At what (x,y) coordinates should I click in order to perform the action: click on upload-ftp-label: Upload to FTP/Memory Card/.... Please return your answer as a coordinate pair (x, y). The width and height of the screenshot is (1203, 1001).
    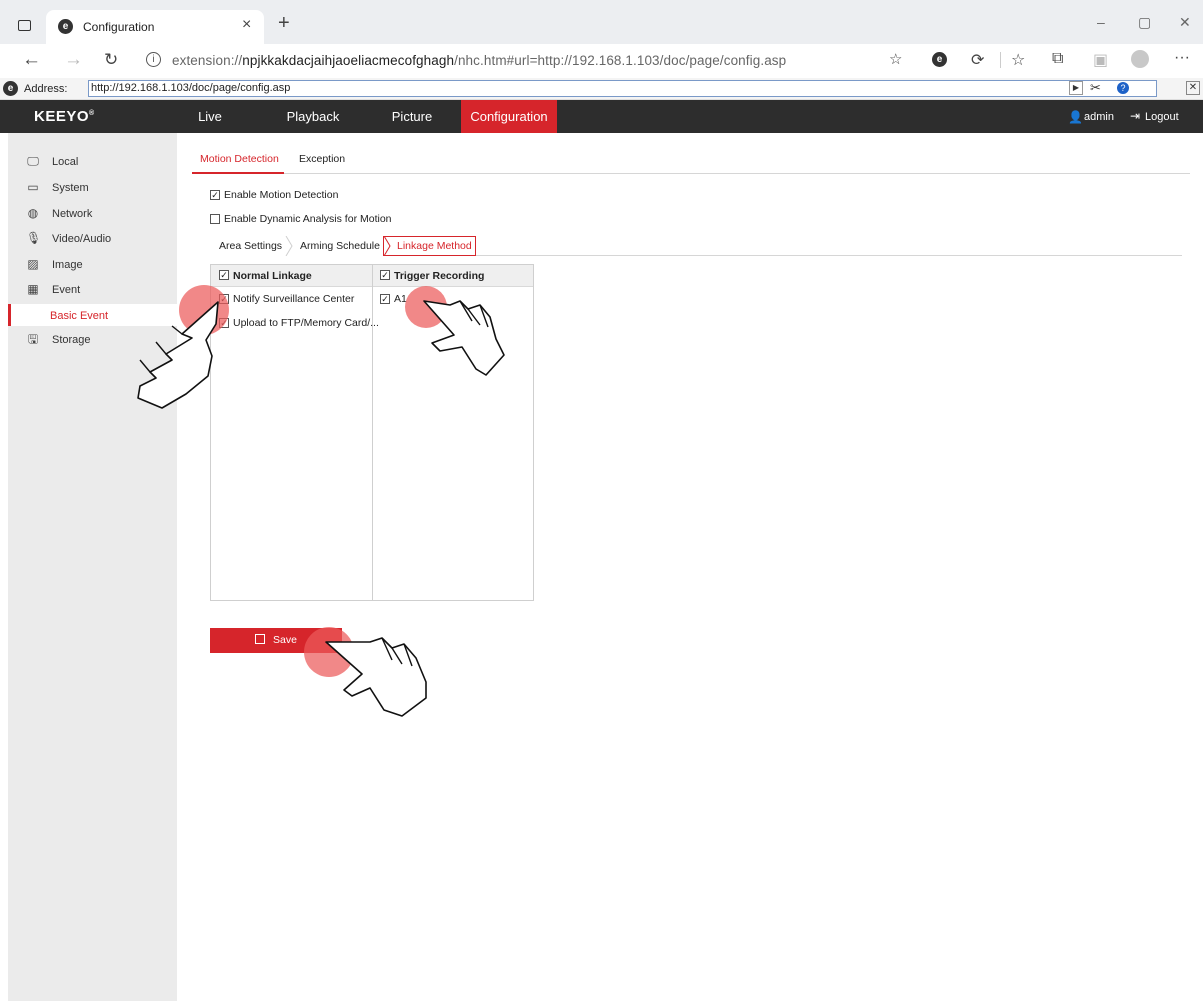
    Looking at the image, I should click on (306, 323).